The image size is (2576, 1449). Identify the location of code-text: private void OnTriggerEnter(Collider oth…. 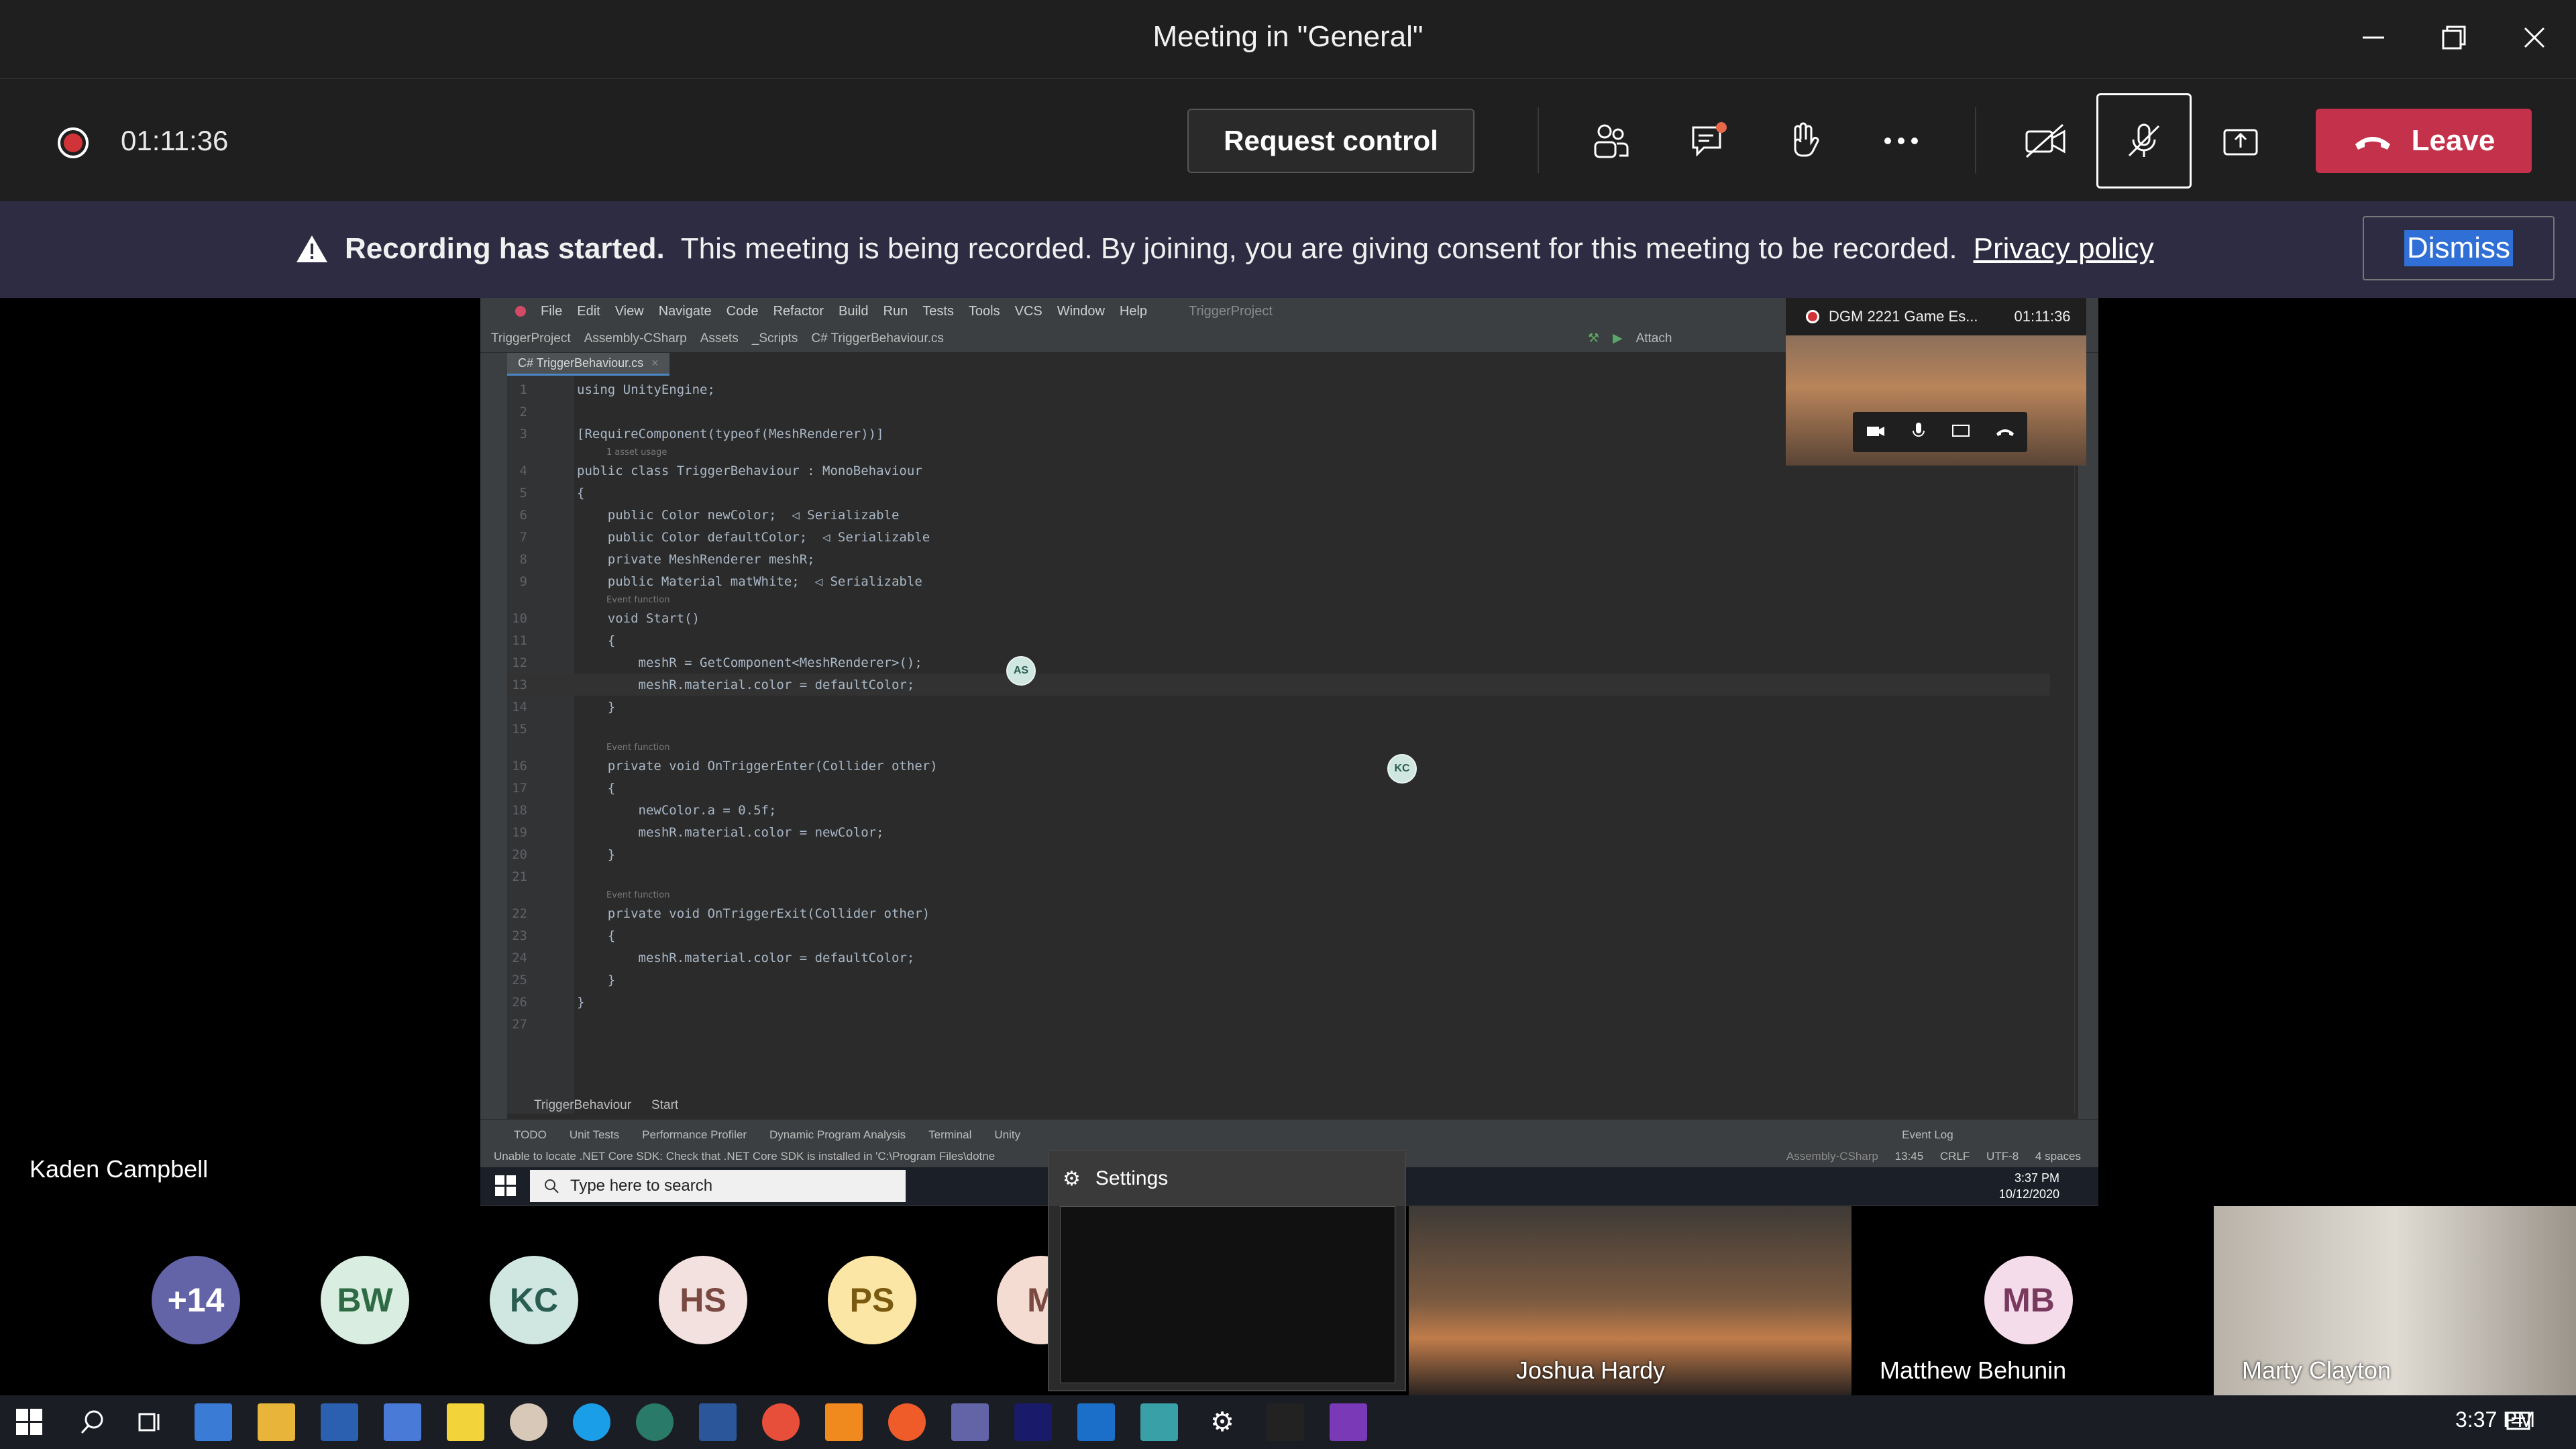
(757, 765).